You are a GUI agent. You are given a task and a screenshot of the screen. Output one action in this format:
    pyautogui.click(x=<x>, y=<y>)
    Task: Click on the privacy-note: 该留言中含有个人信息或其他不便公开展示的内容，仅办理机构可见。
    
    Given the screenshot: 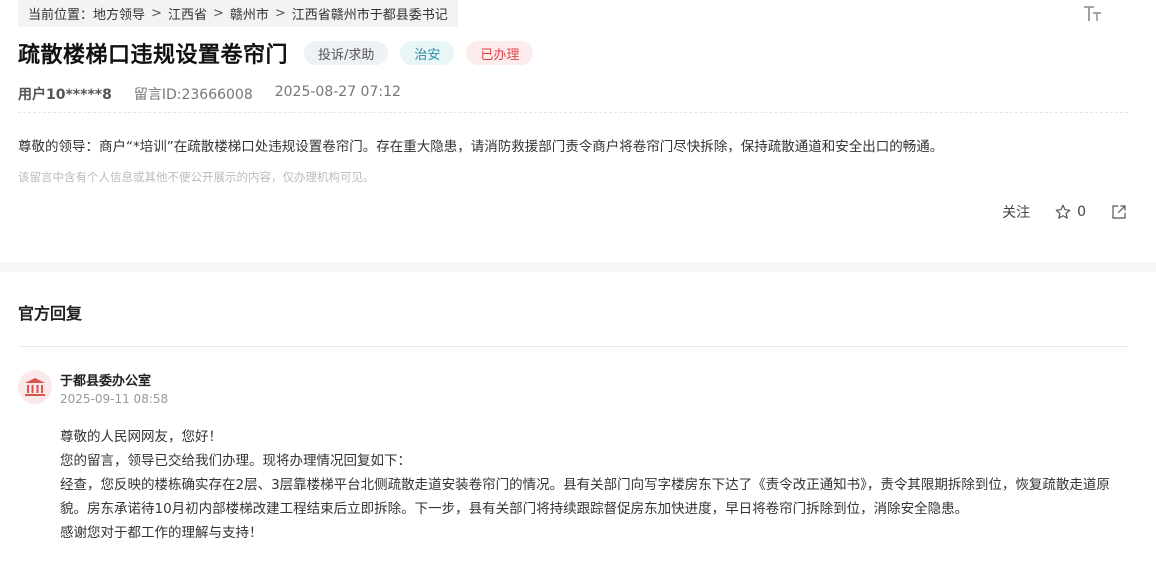 What is the action you would take?
    pyautogui.click(x=196, y=177)
    